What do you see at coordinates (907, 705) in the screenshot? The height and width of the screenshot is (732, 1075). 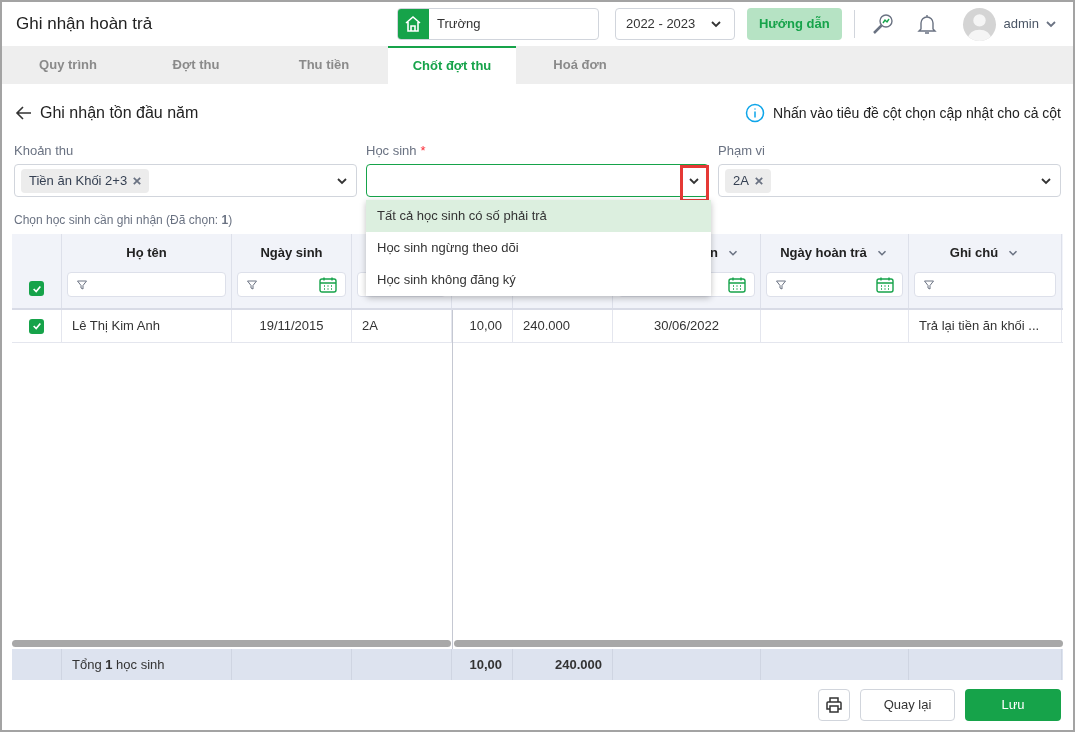 I see `back-button: Quay lại` at bounding box center [907, 705].